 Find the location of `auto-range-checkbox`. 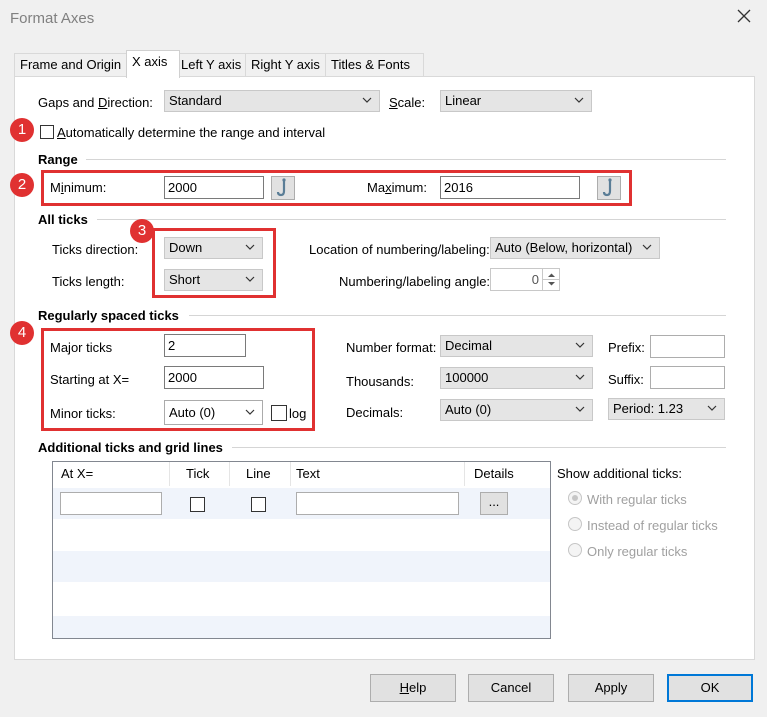

auto-range-checkbox is located at coordinates (47, 132).